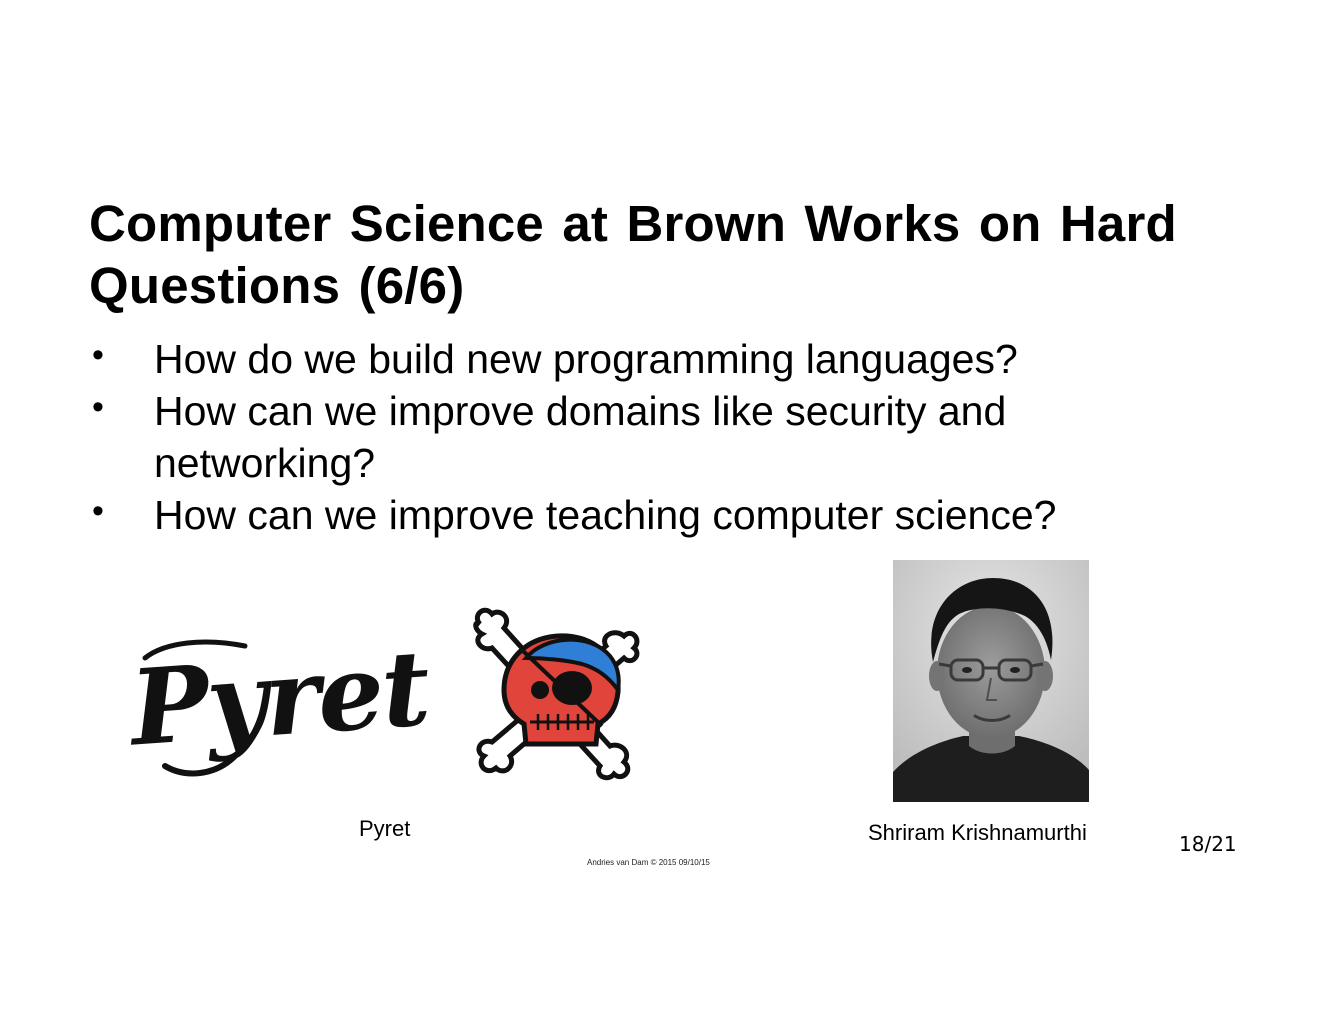 Image resolution: width=1320 pixels, height=1020 pixels. What do you see at coordinates (556, 694) in the screenshot?
I see `pirate-skull-crossbones-icon` at bounding box center [556, 694].